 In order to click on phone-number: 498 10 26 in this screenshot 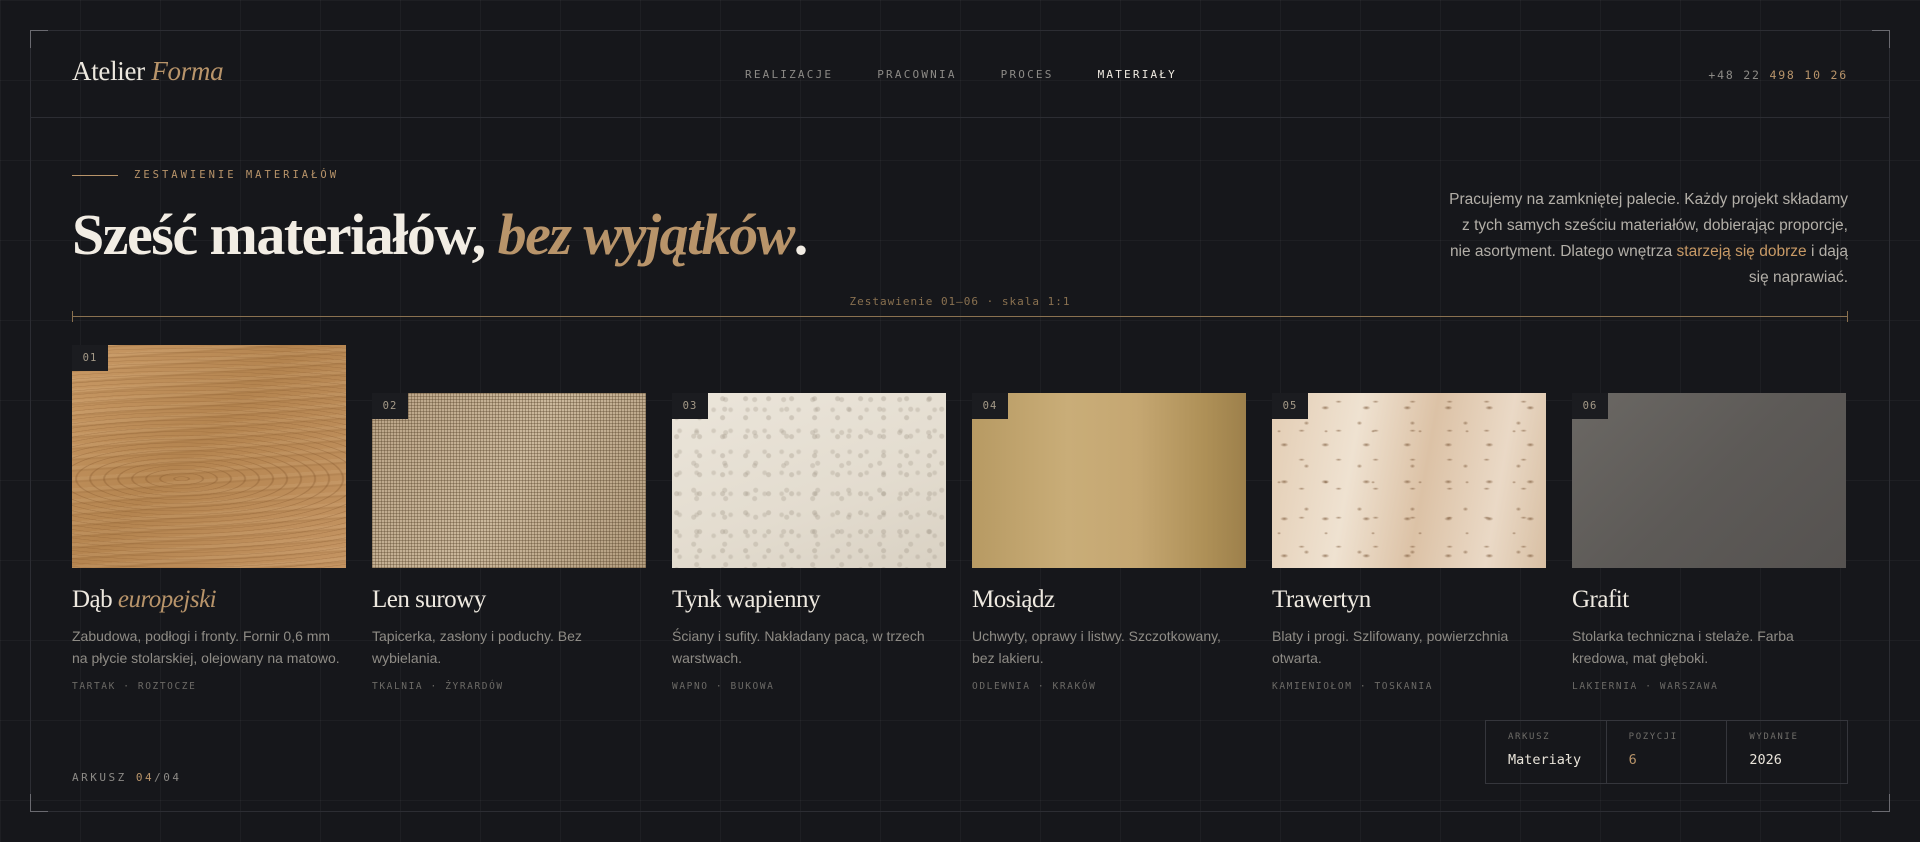, I will do `click(1808, 75)`.